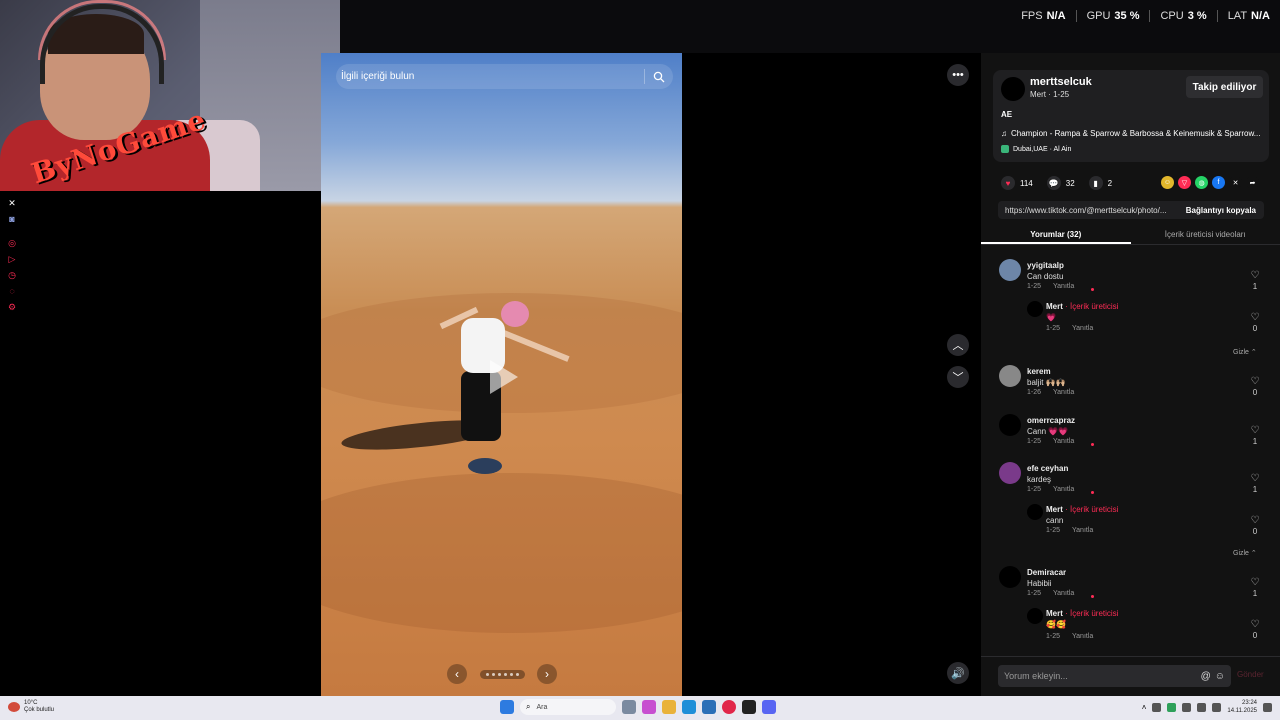  What do you see at coordinates (1201, 182) in the screenshot?
I see `whatsapp-icon: ◍` at bounding box center [1201, 182].